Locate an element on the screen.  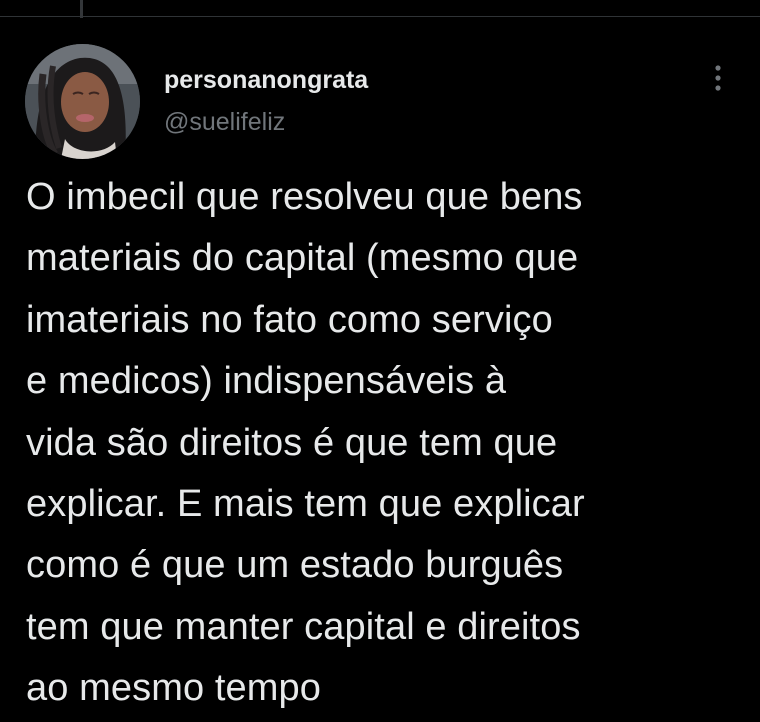
avatar is located at coordinates (82, 101).